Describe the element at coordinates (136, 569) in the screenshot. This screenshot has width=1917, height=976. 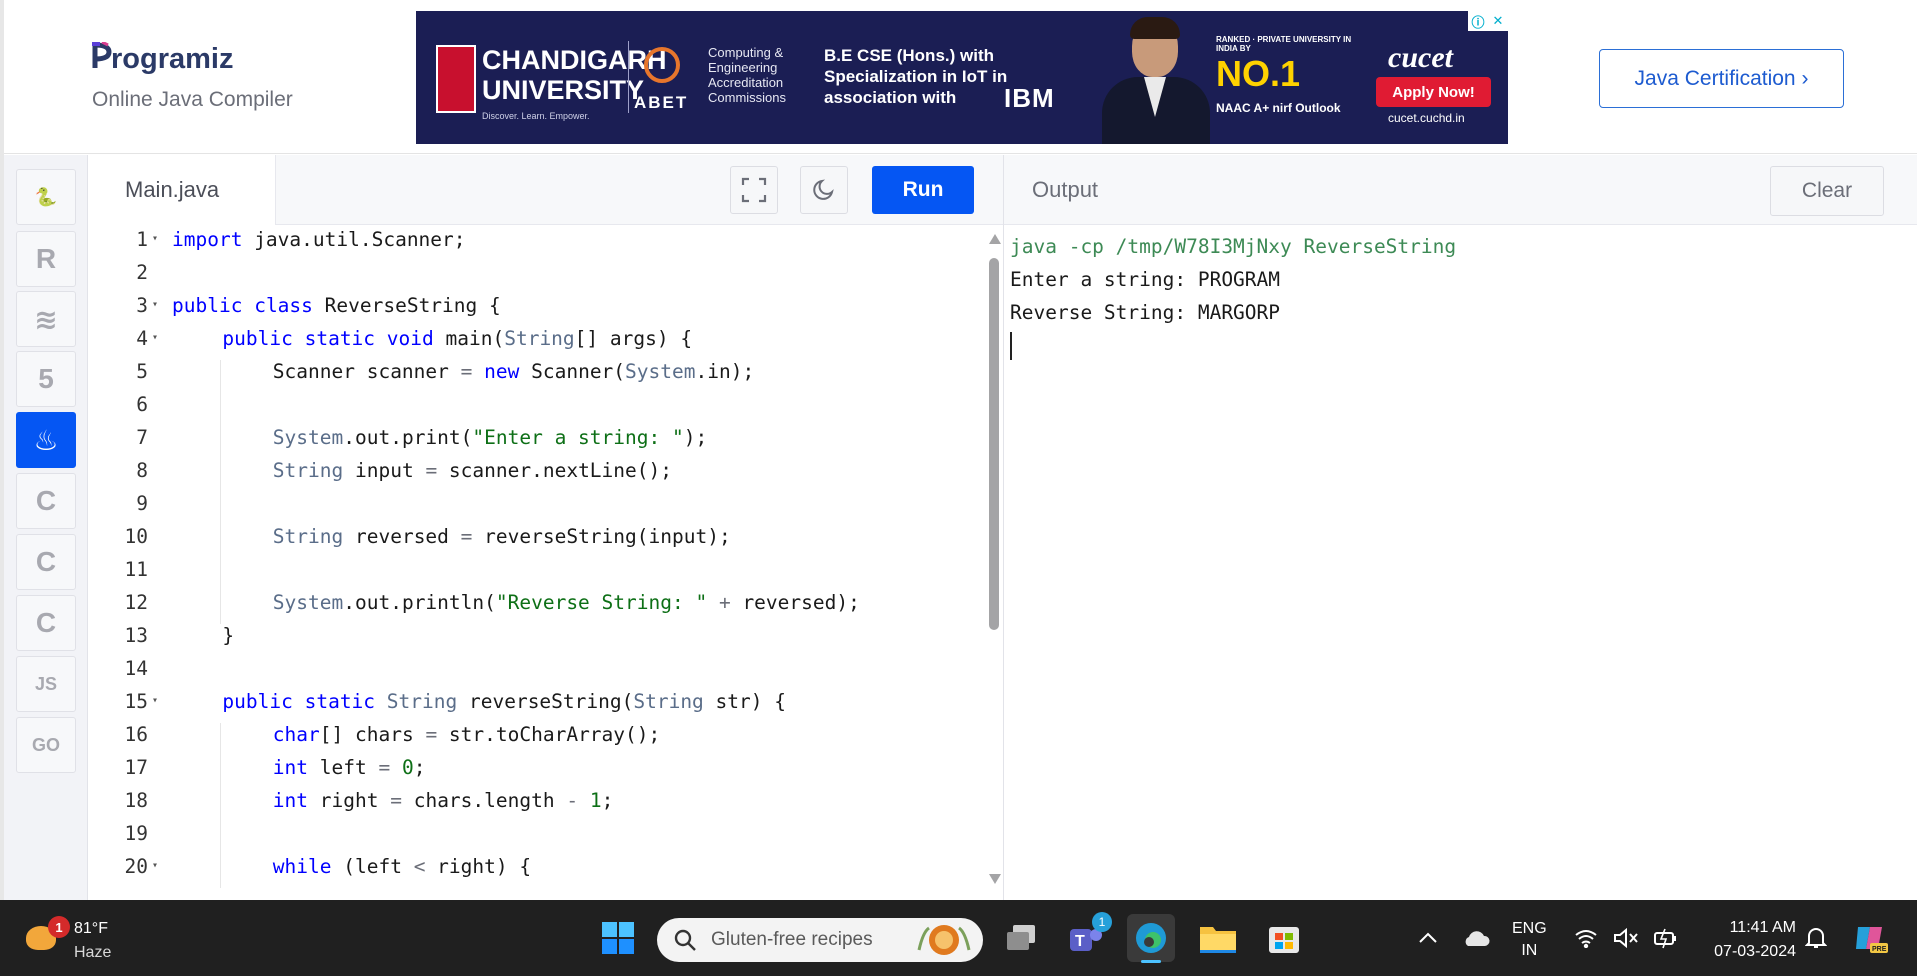
I see `line-number: 11` at that location.